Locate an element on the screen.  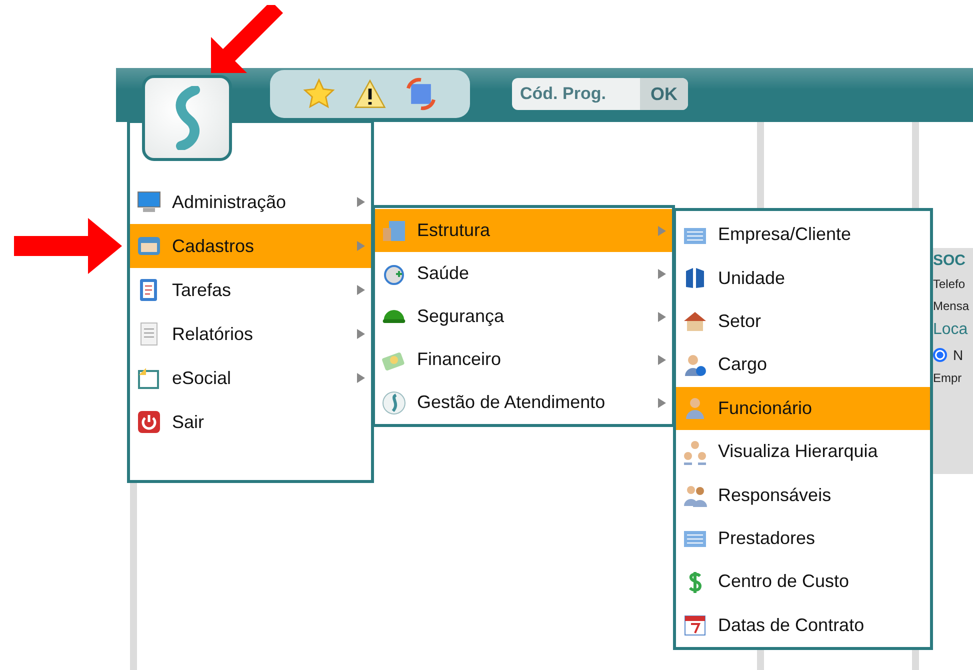
menu-item: Empresa/Cliente is located at coordinates (803, 234).